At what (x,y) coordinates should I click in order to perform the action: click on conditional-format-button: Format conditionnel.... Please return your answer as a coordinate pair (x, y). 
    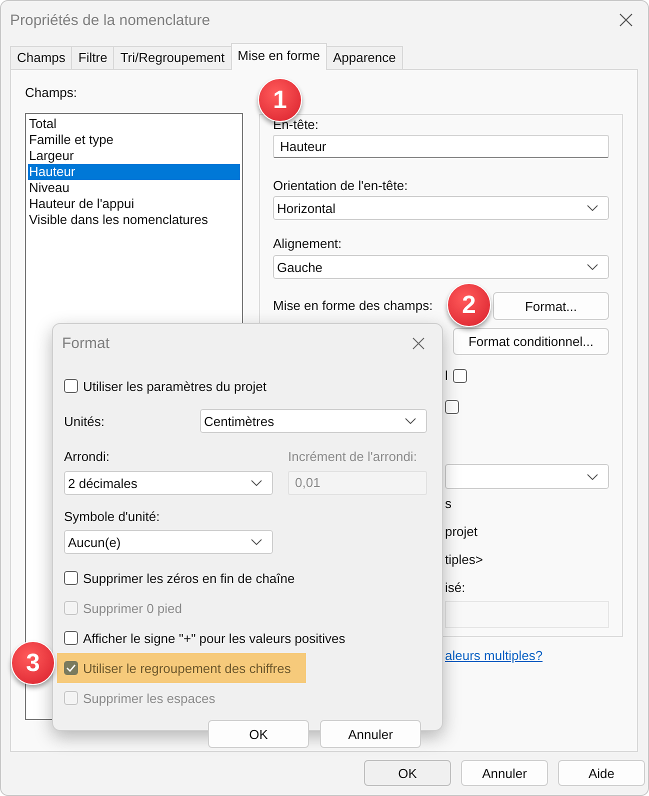
    Looking at the image, I should click on (531, 341).